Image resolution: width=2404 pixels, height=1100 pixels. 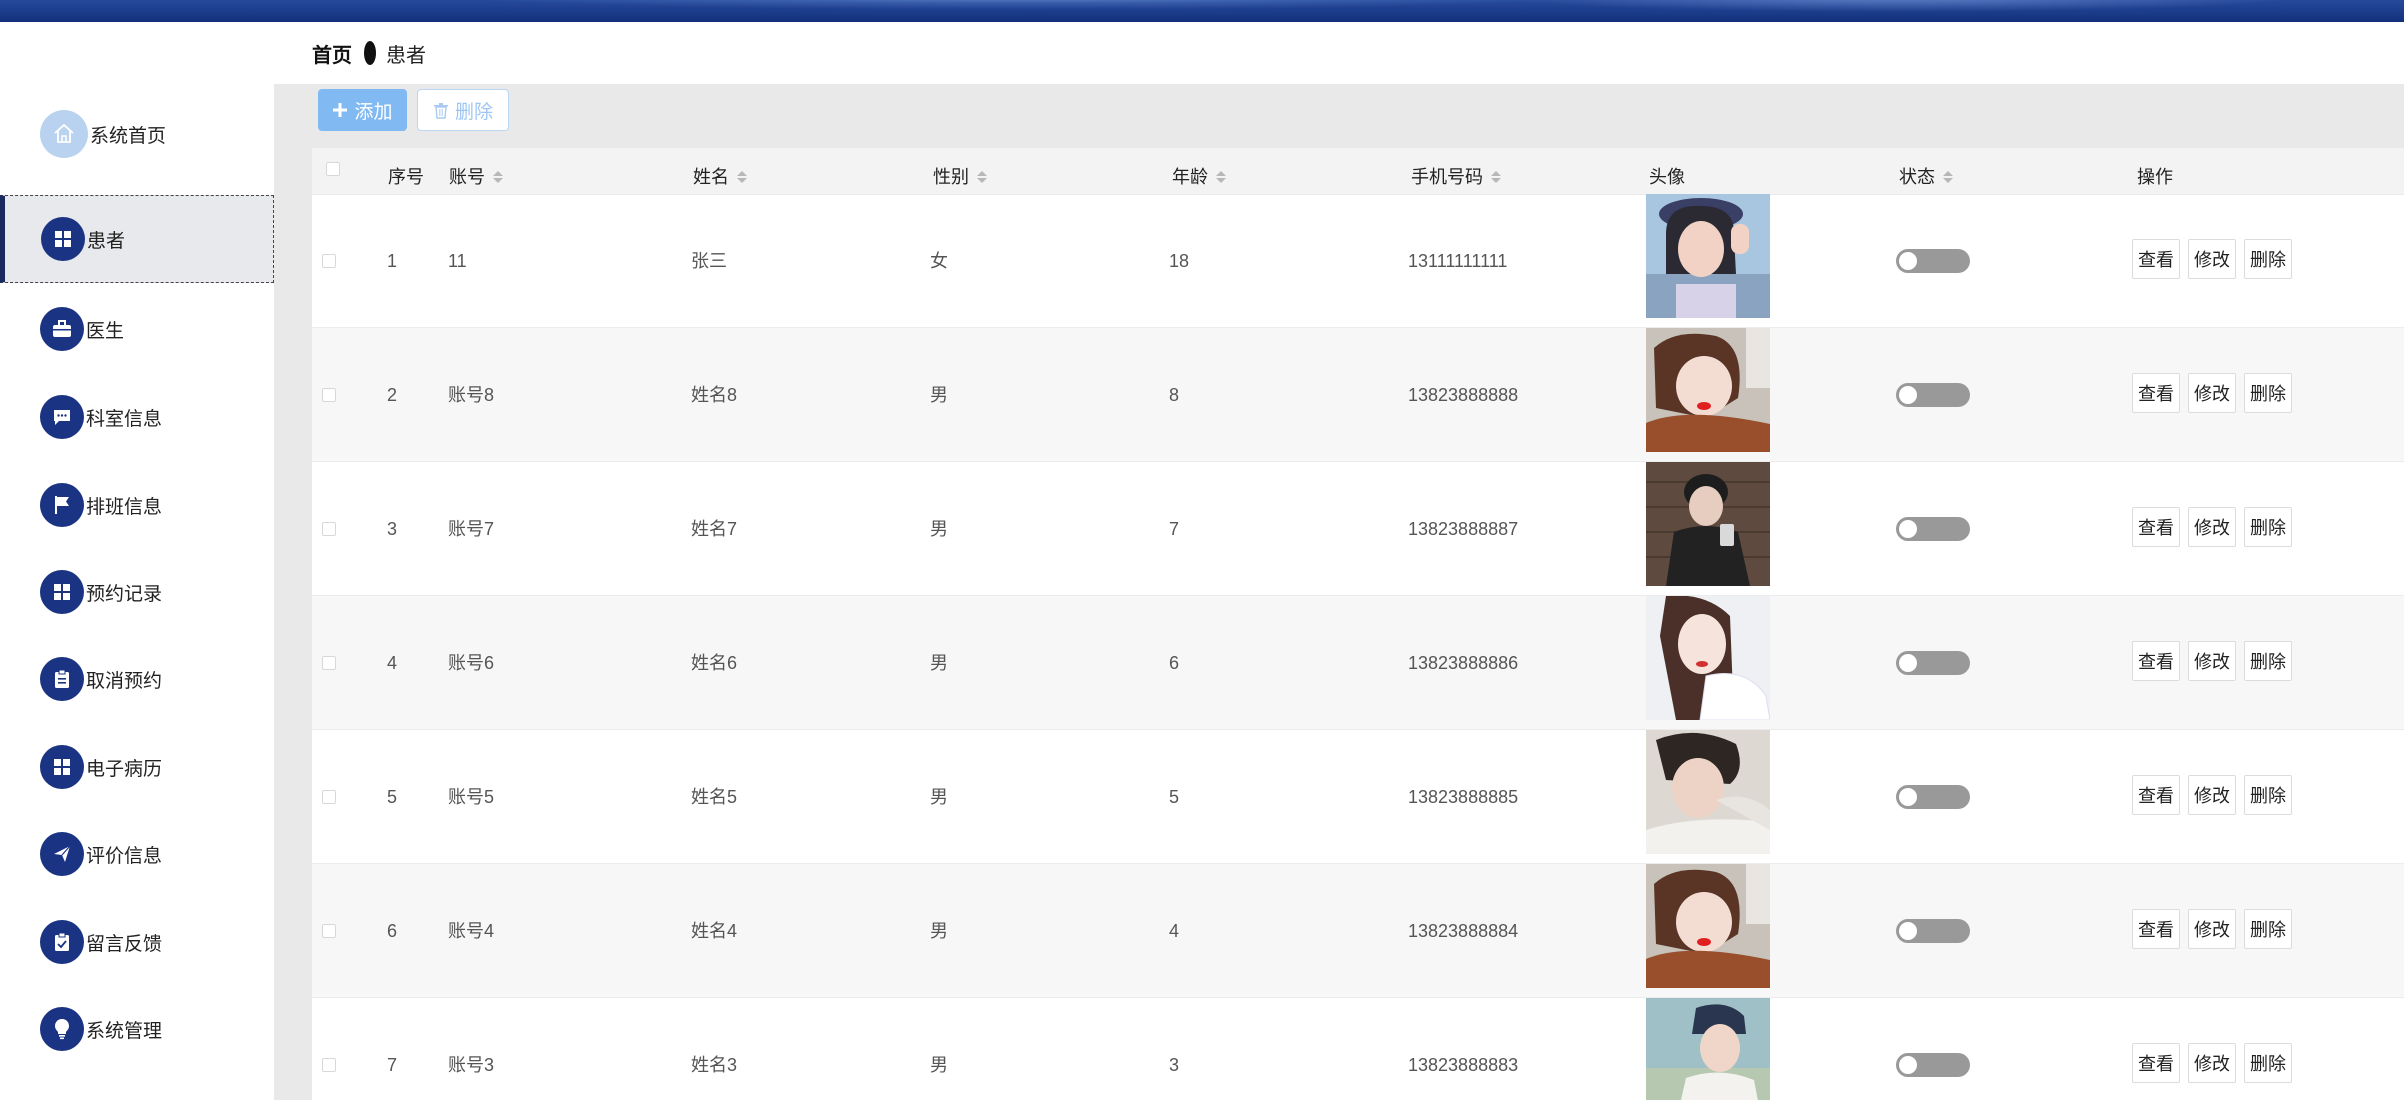 I want to click on sidebar-item-appointments: 预约记录, so click(x=137, y=592).